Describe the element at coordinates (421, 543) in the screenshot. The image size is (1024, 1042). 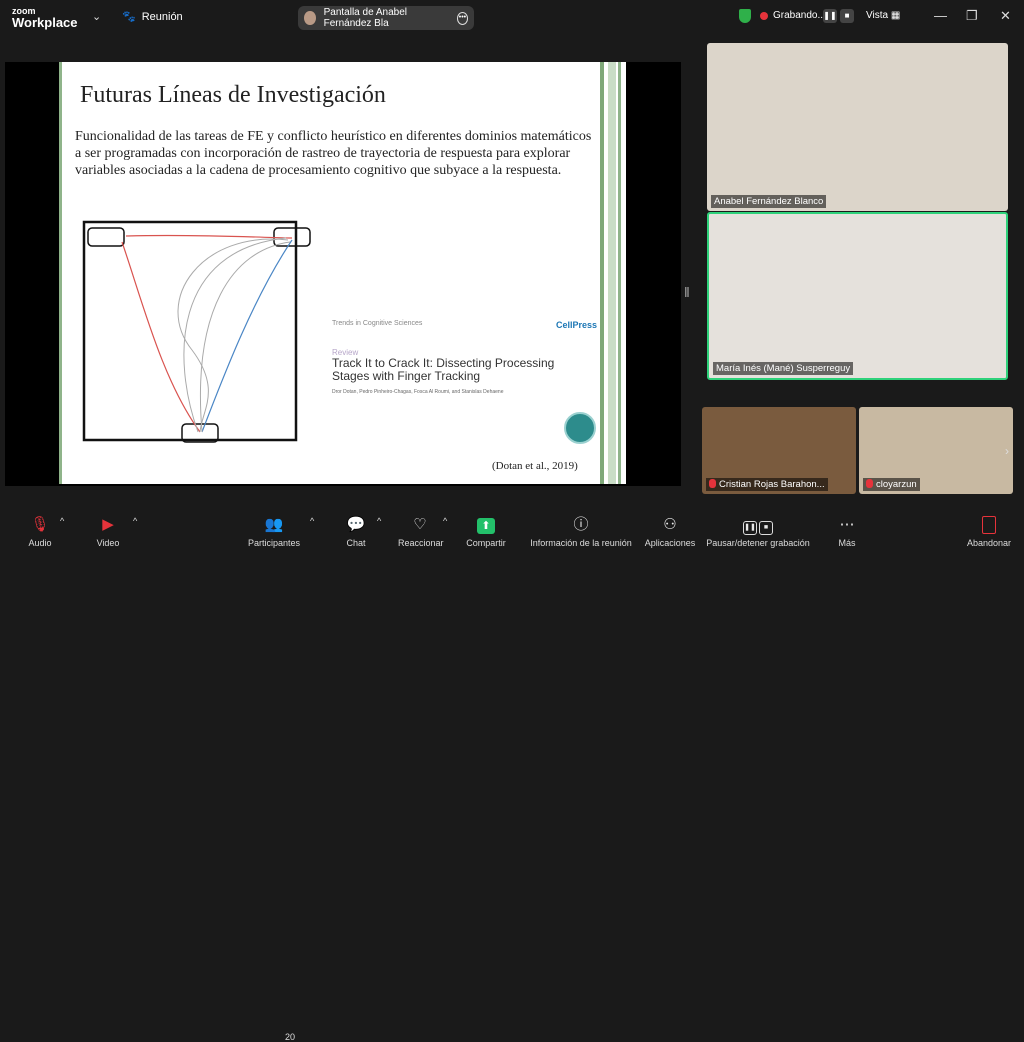
I see `react-label: Reaccionar` at that location.